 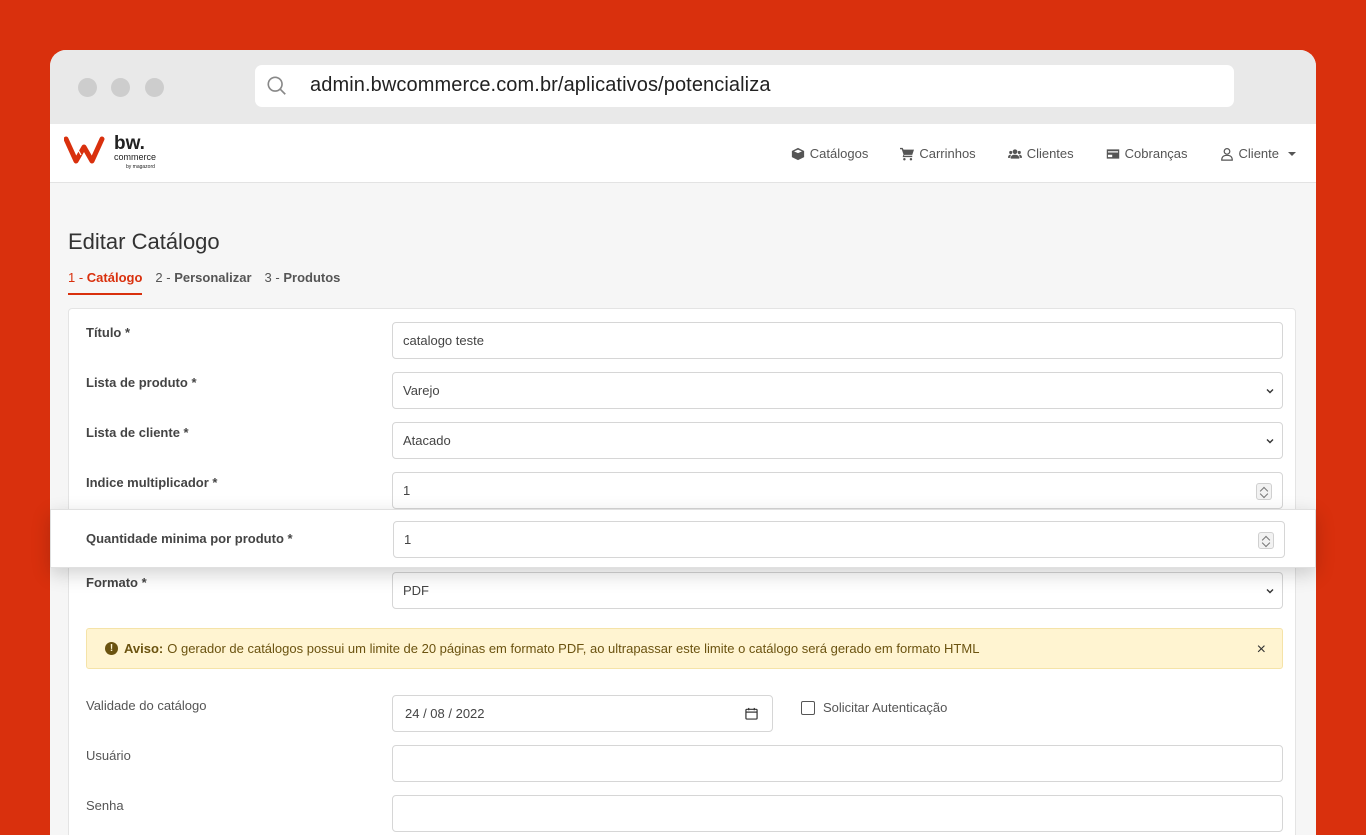 I want to click on cart-icon, so click(x=907, y=153).